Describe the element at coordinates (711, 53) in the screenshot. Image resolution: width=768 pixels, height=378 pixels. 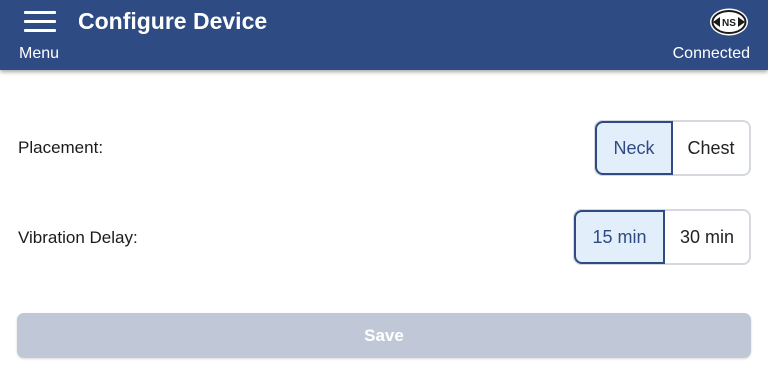
I see `connection-status: Connected` at that location.